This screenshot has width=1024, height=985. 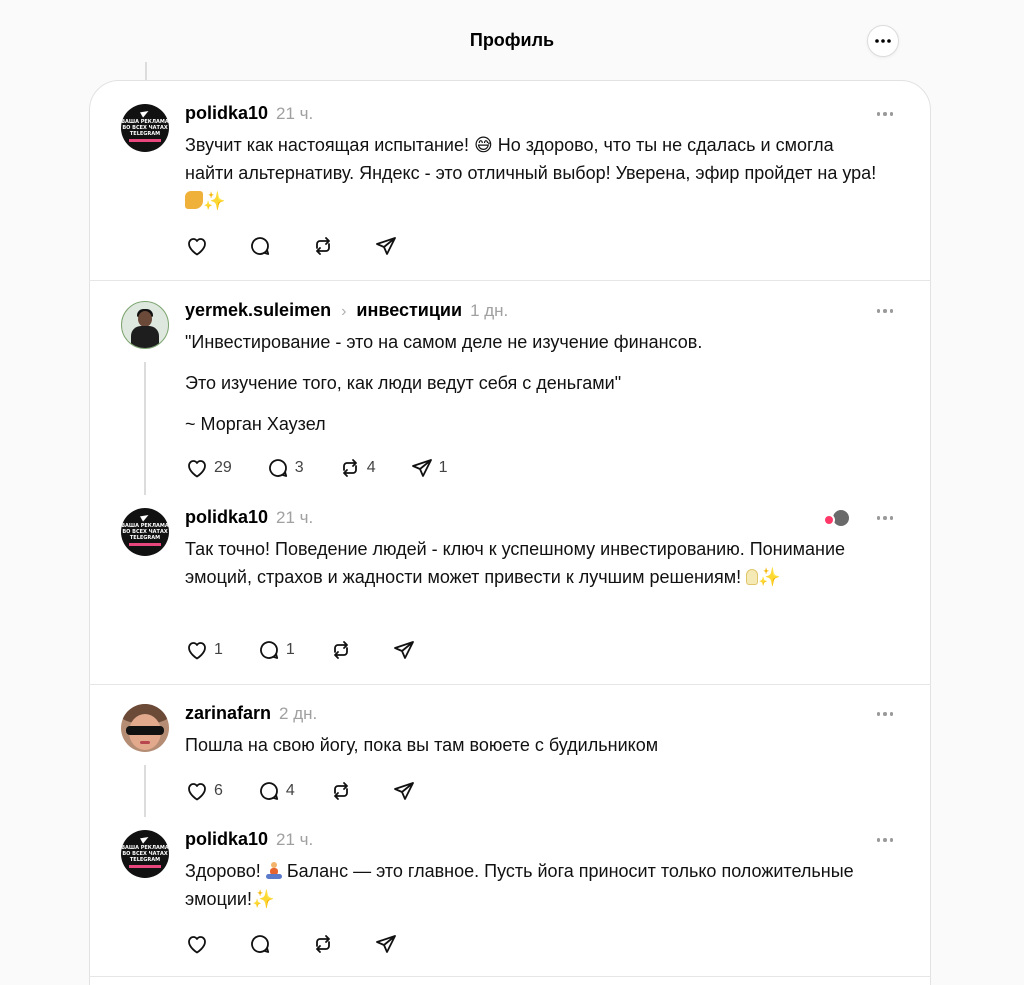 What do you see at coordinates (752, 577) in the screenshot?
I see `lightbulb-emoji-icon` at bounding box center [752, 577].